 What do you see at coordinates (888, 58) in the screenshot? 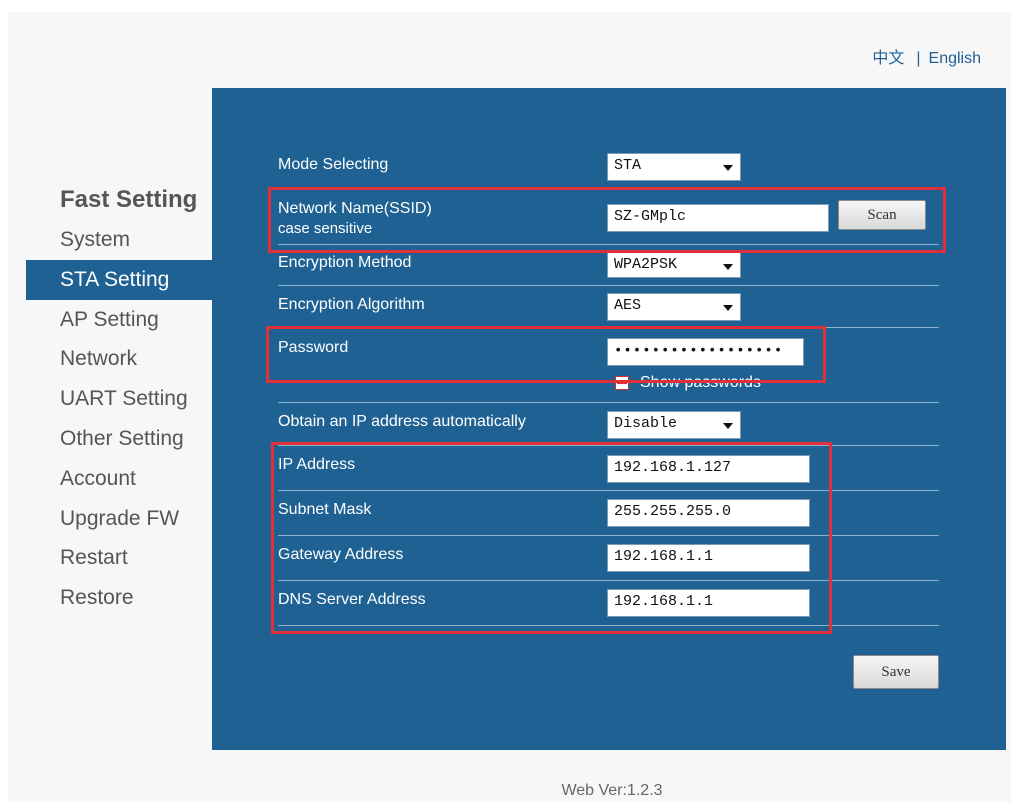
I see `lang-chinese-link: 中文` at bounding box center [888, 58].